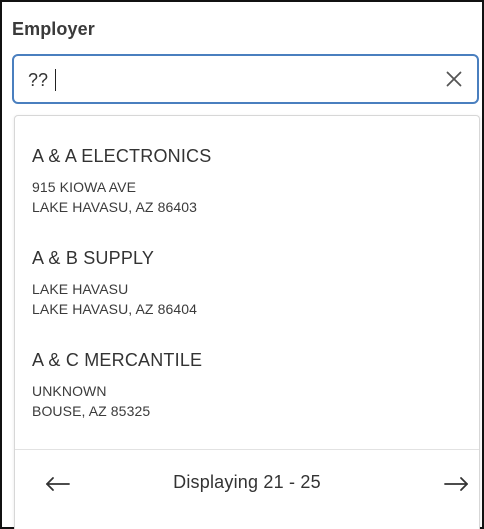  What do you see at coordinates (69, 391) in the screenshot?
I see `result-address-line-1: UNKNOWN` at bounding box center [69, 391].